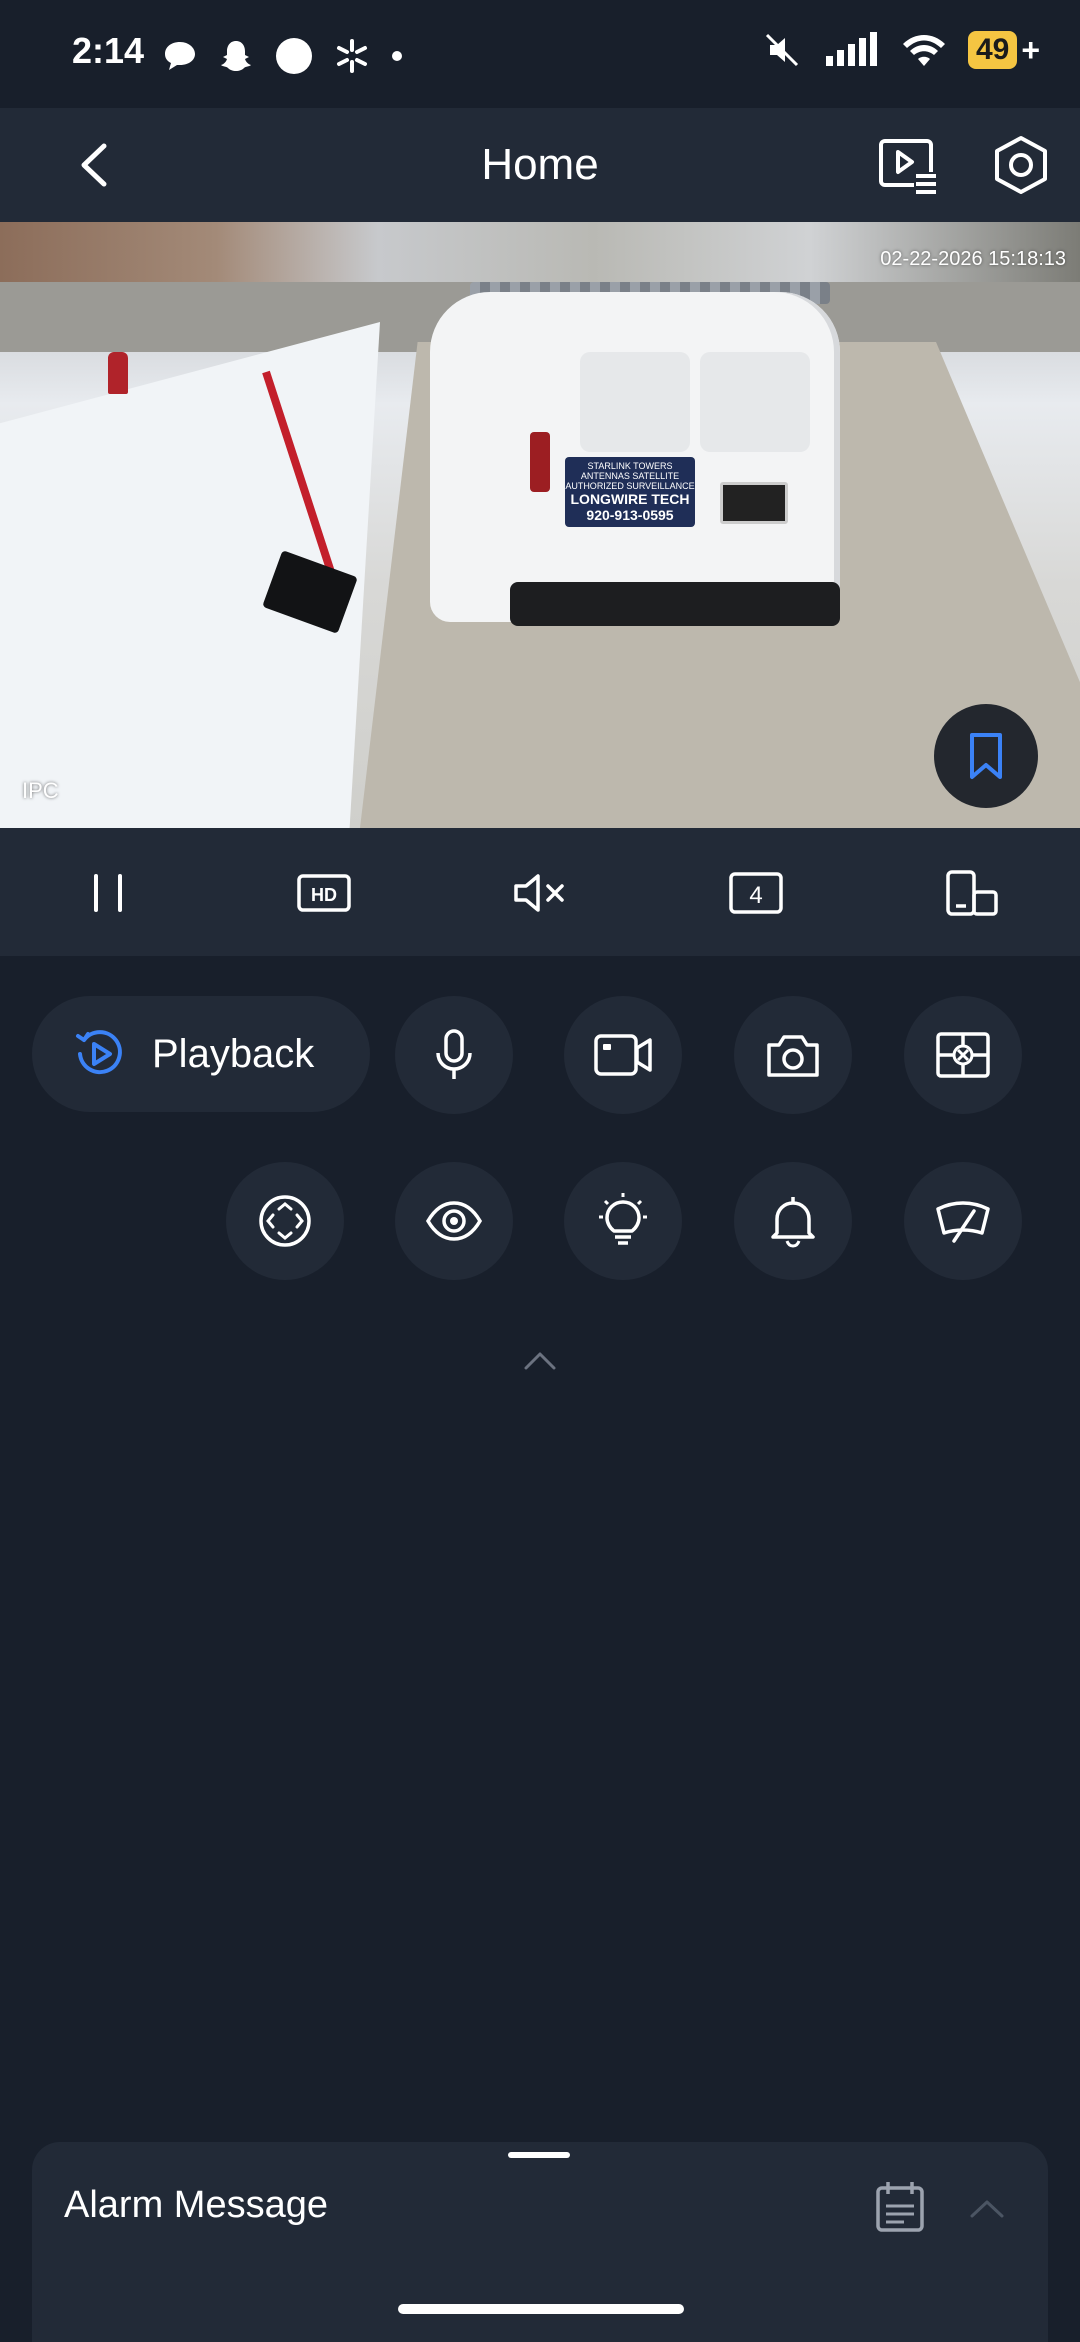  Describe the element at coordinates (541, 2309) in the screenshot. I see `home-gesture-bar` at that location.